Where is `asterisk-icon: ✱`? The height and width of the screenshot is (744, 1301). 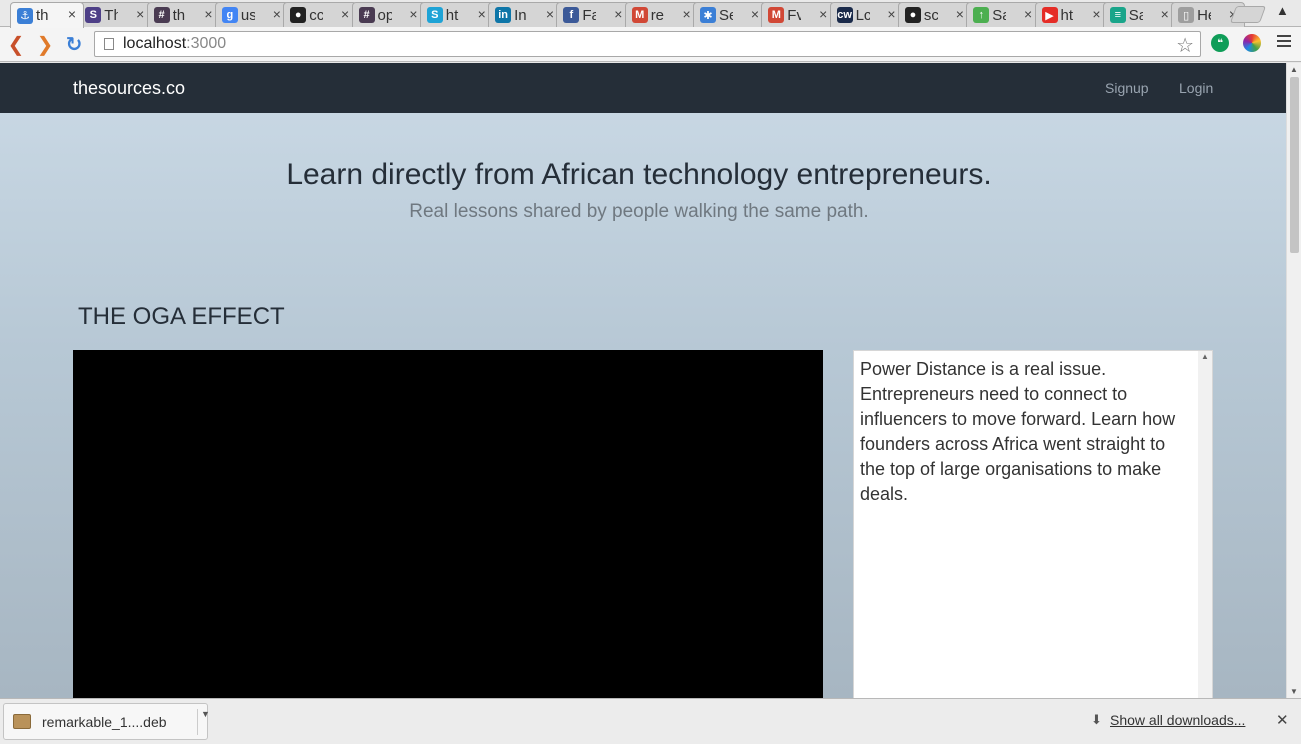 asterisk-icon: ✱ is located at coordinates (708, 15).